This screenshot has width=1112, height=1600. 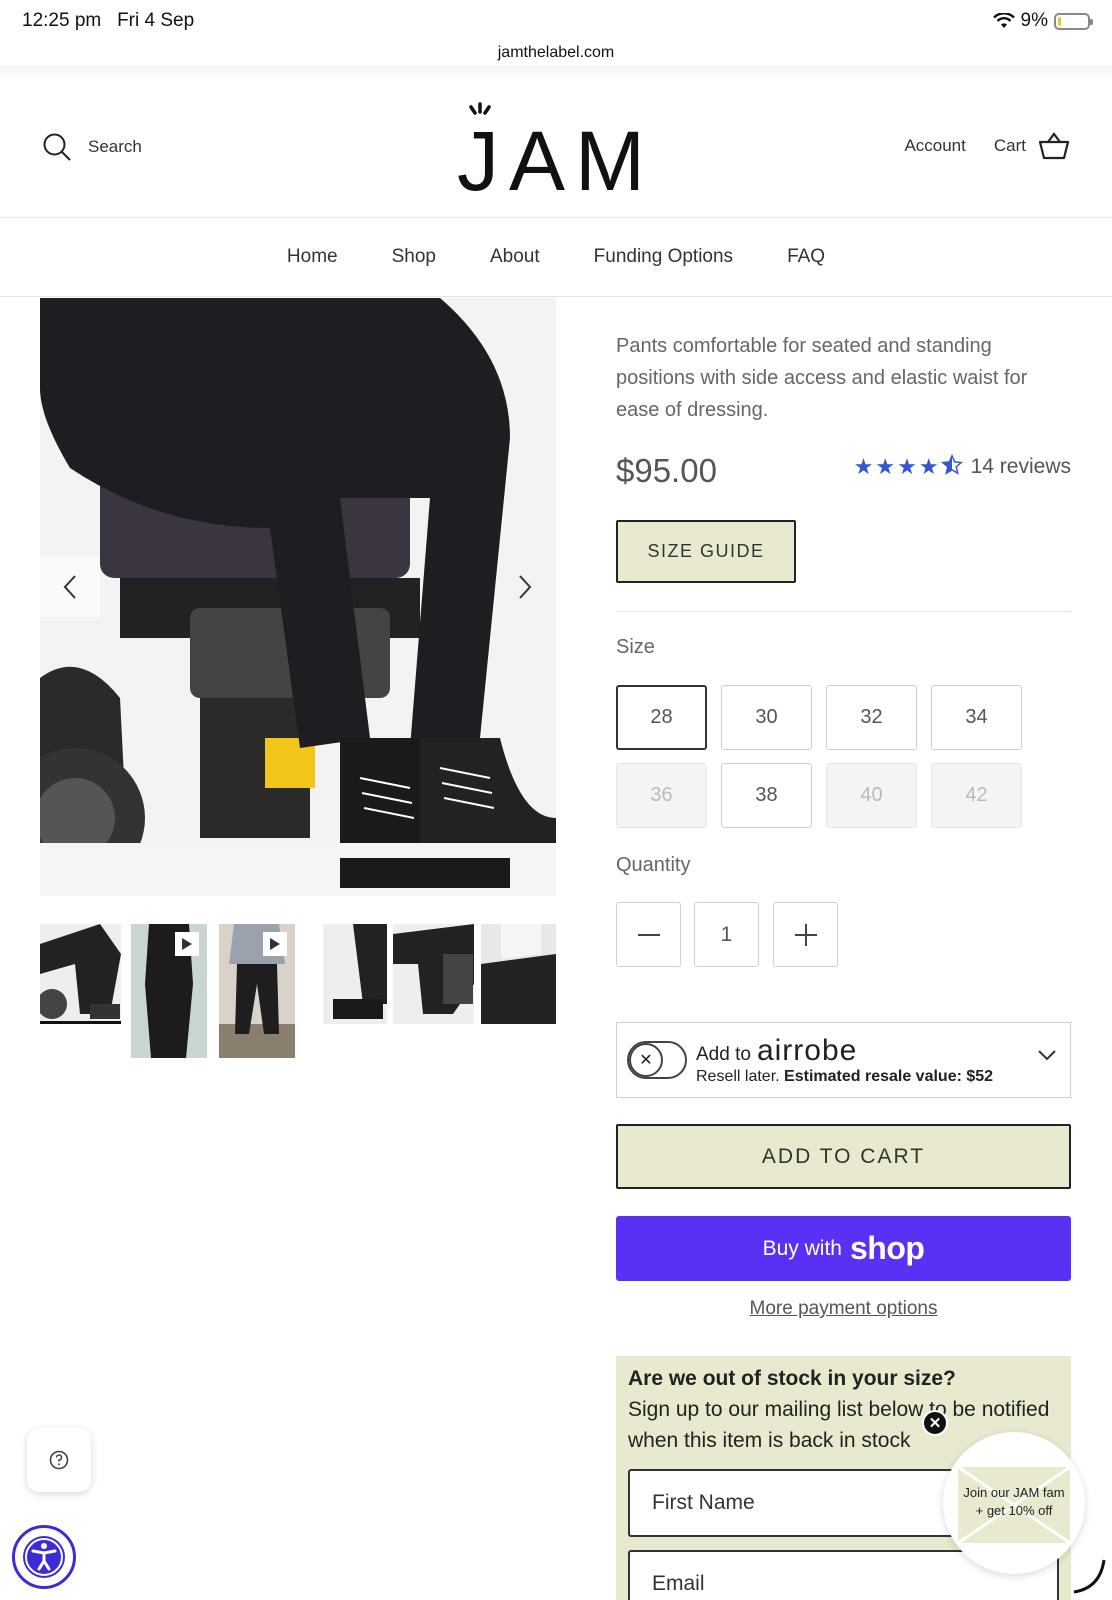 I want to click on promo-line-1: Join our JAM fam, so click(x=1014, y=1492).